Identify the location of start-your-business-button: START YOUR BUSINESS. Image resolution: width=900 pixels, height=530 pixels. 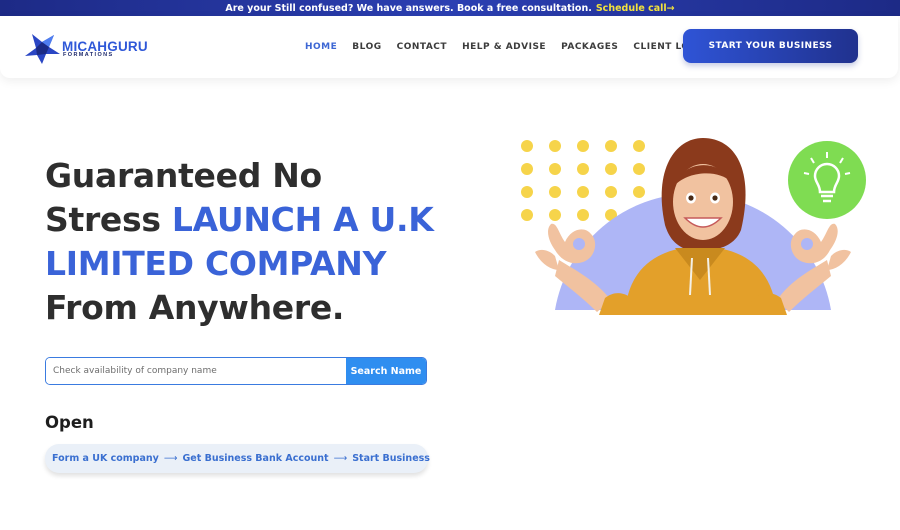
(770, 46).